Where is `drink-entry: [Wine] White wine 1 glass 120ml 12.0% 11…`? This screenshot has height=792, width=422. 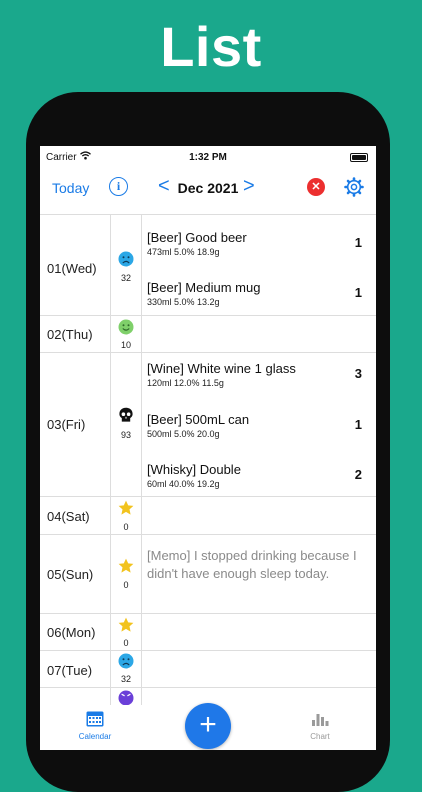
drink-entry: [Wine] White wine 1 glass 120ml 12.0% 11… is located at coordinates (257, 374).